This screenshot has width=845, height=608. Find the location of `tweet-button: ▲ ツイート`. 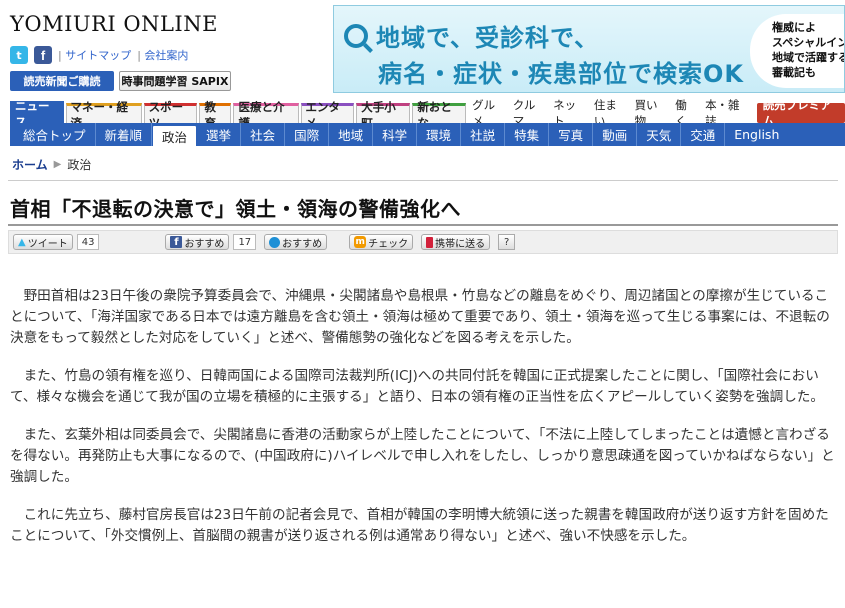

tweet-button: ▲ ツイート is located at coordinates (43, 242).